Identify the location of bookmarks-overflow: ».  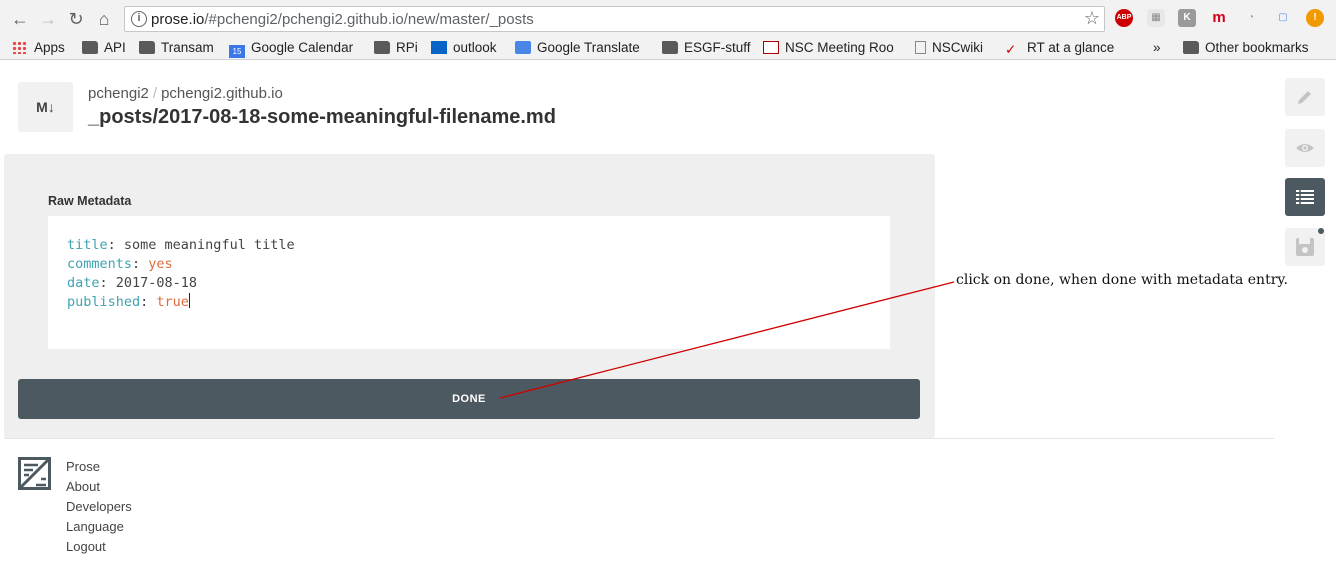
(1157, 48).